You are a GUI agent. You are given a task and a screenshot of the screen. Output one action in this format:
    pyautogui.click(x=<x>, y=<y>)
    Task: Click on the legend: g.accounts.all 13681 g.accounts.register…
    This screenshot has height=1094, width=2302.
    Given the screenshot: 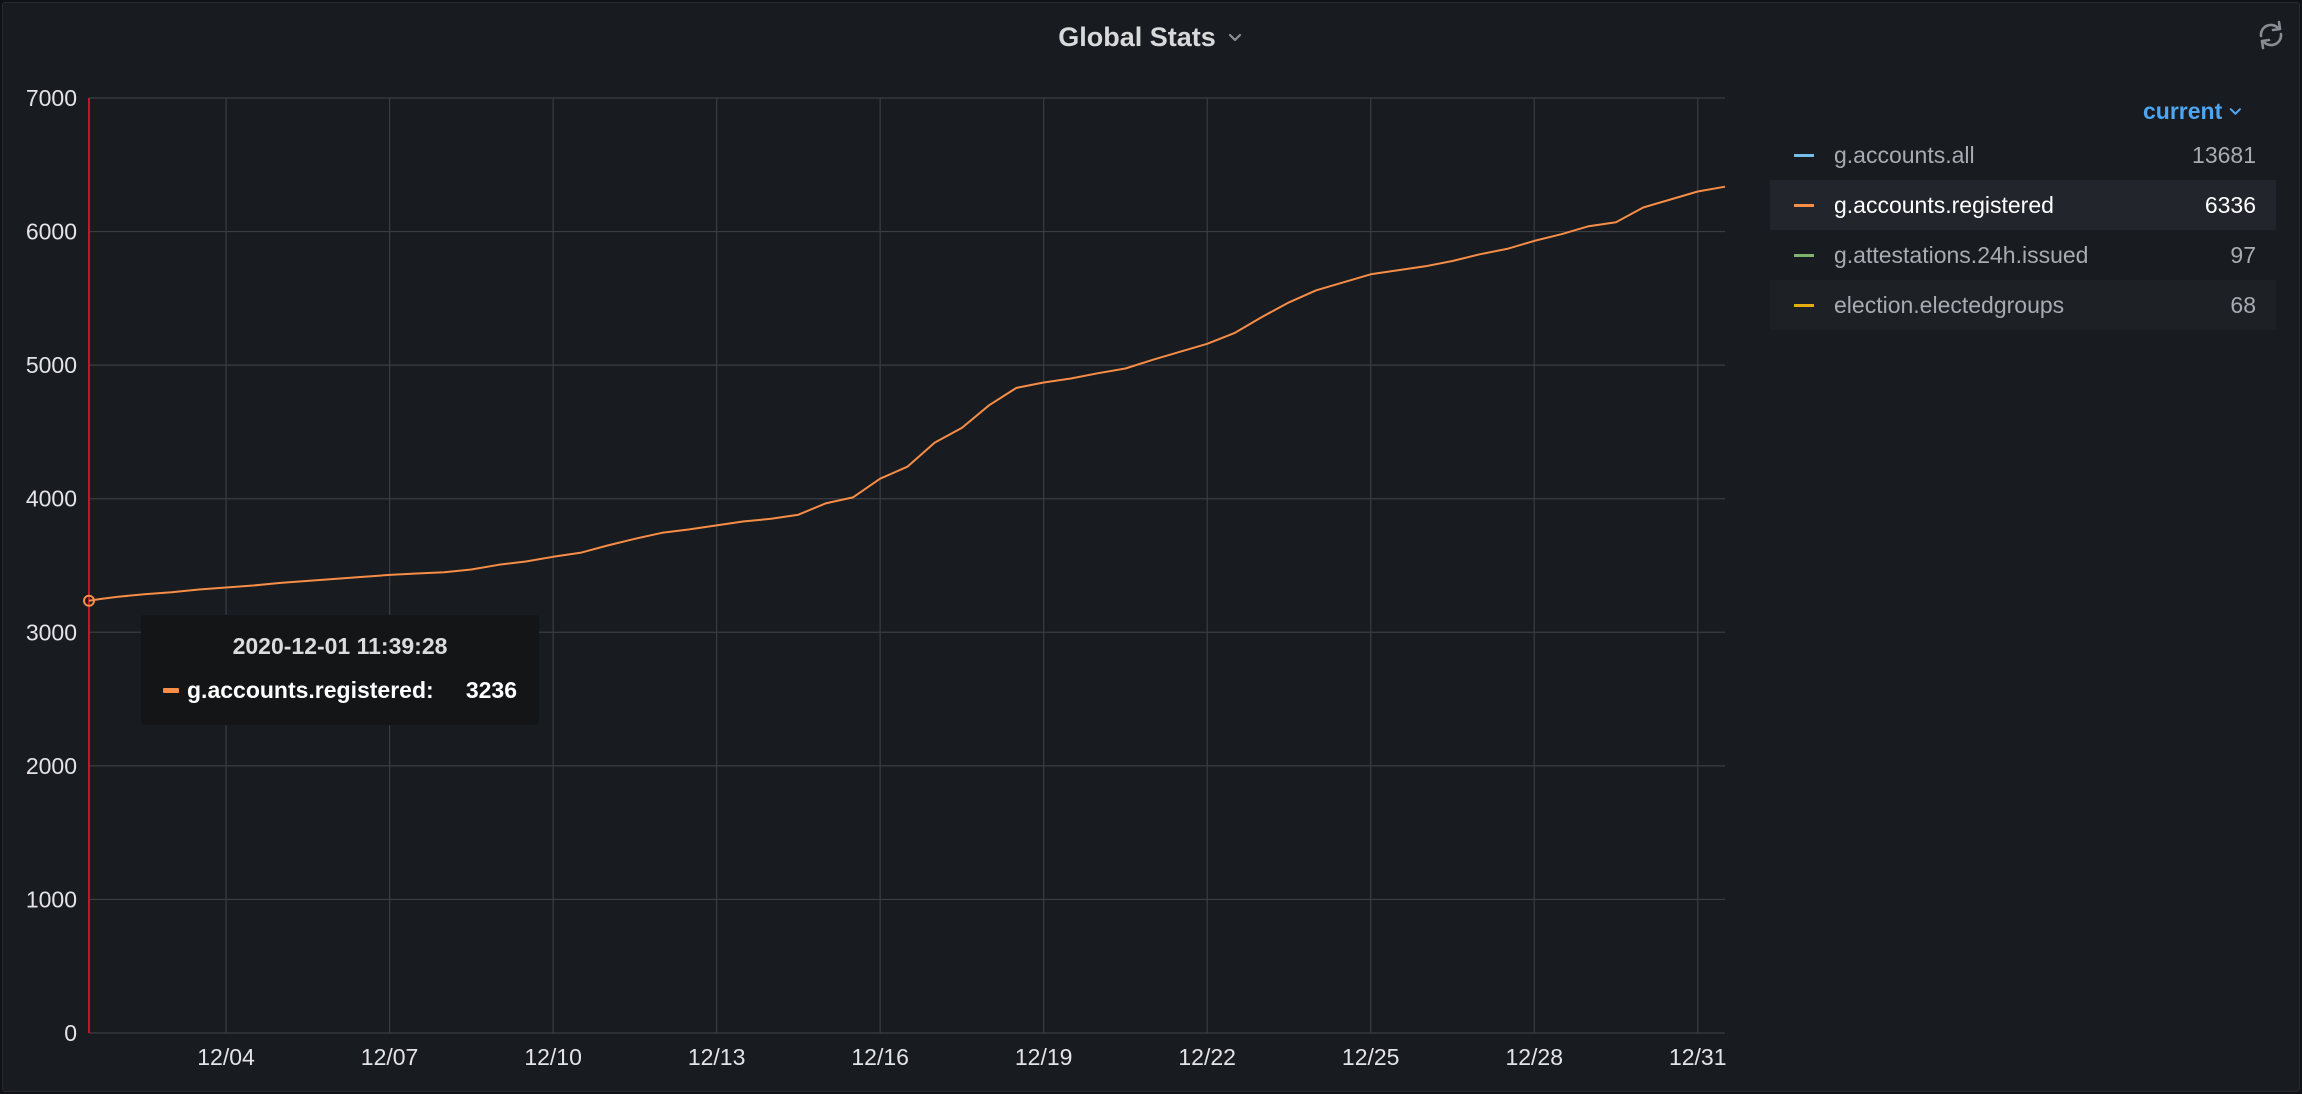 What is the action you would take?
    pyautogui.click(x=2023, y=230)
    